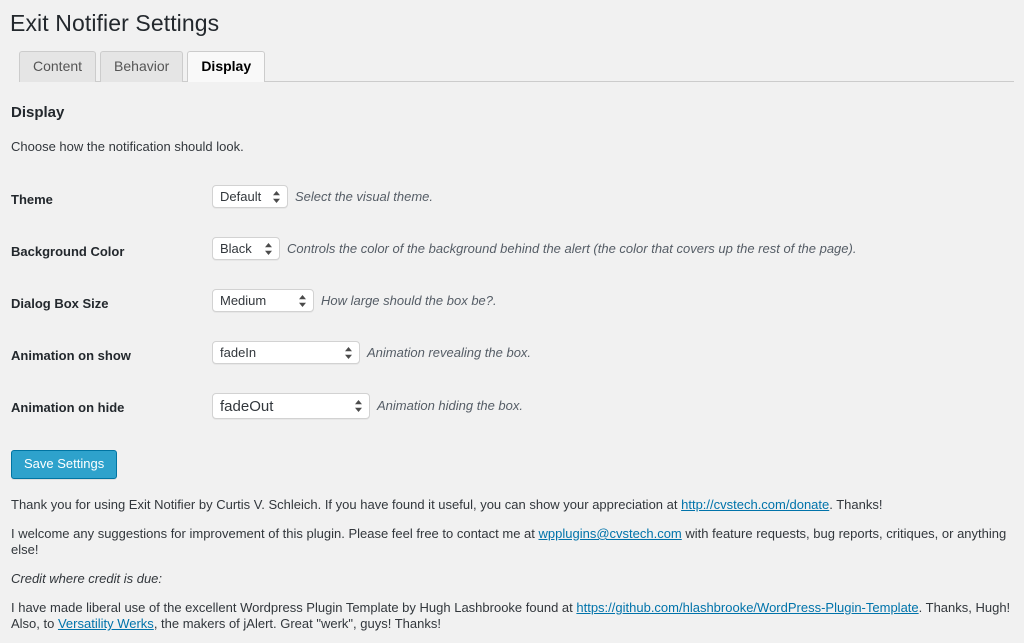 The width and height of the screenshot is (1024, 643). Describe the element at coordinates (34, 623) in the screenshot. I see `footer-jalert-text-before: Also, to` at that location.